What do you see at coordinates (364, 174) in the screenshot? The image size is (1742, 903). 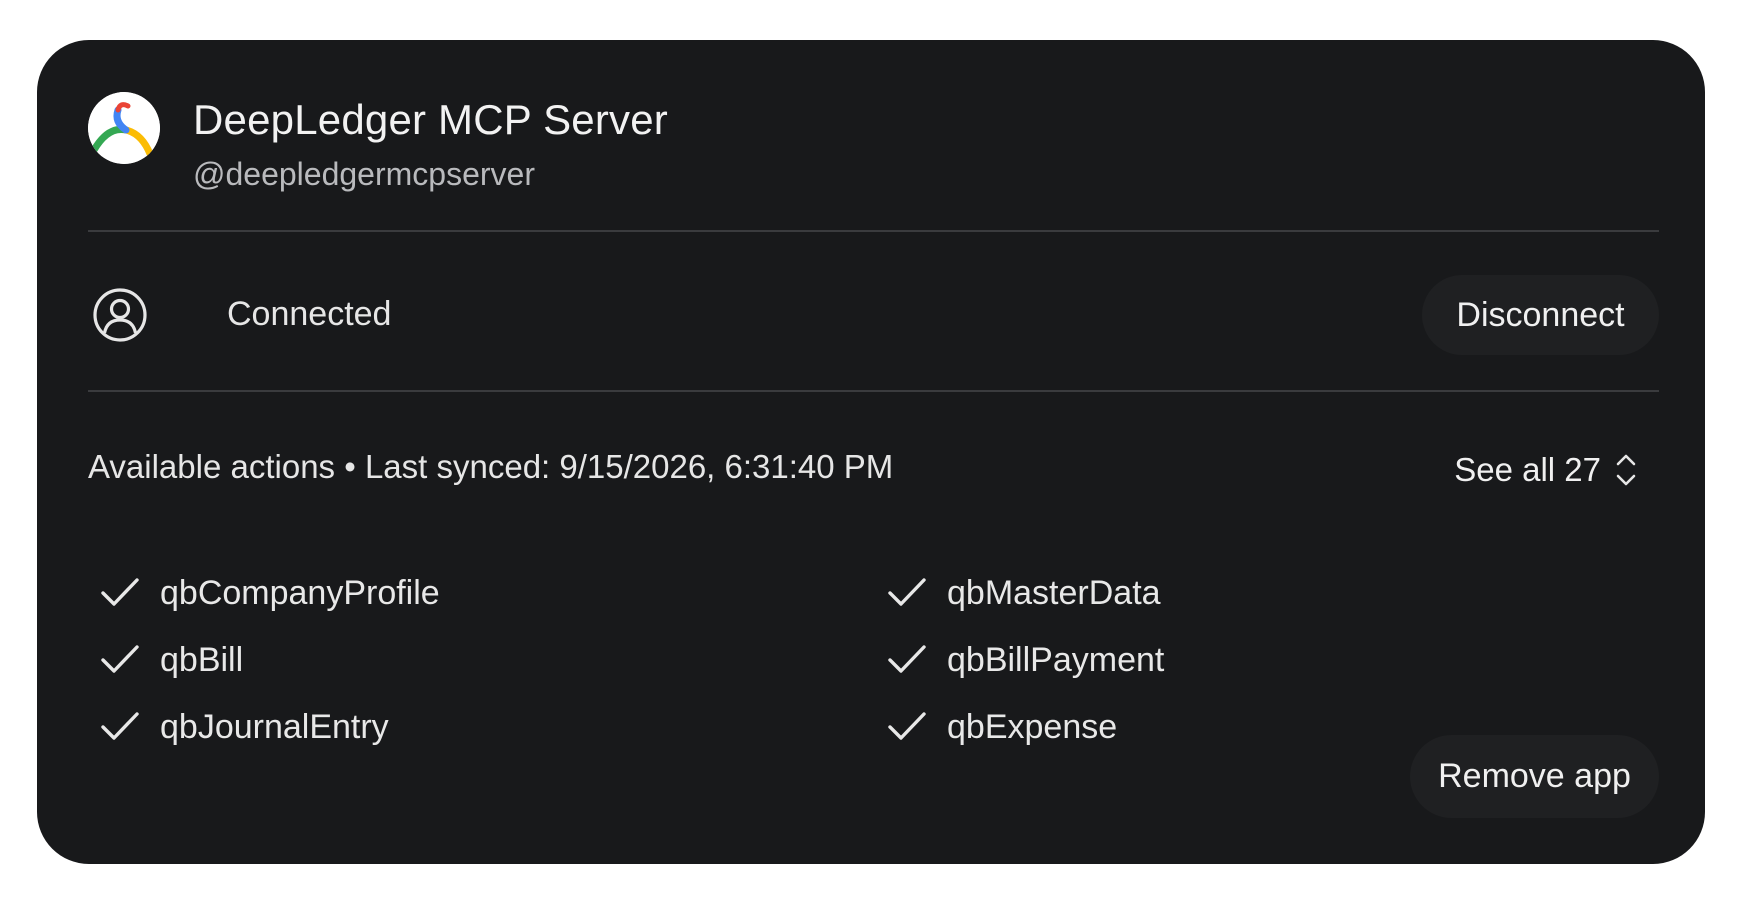 I see `app-handle: @deepledgermcpserver` at bounding box center [364, 174].